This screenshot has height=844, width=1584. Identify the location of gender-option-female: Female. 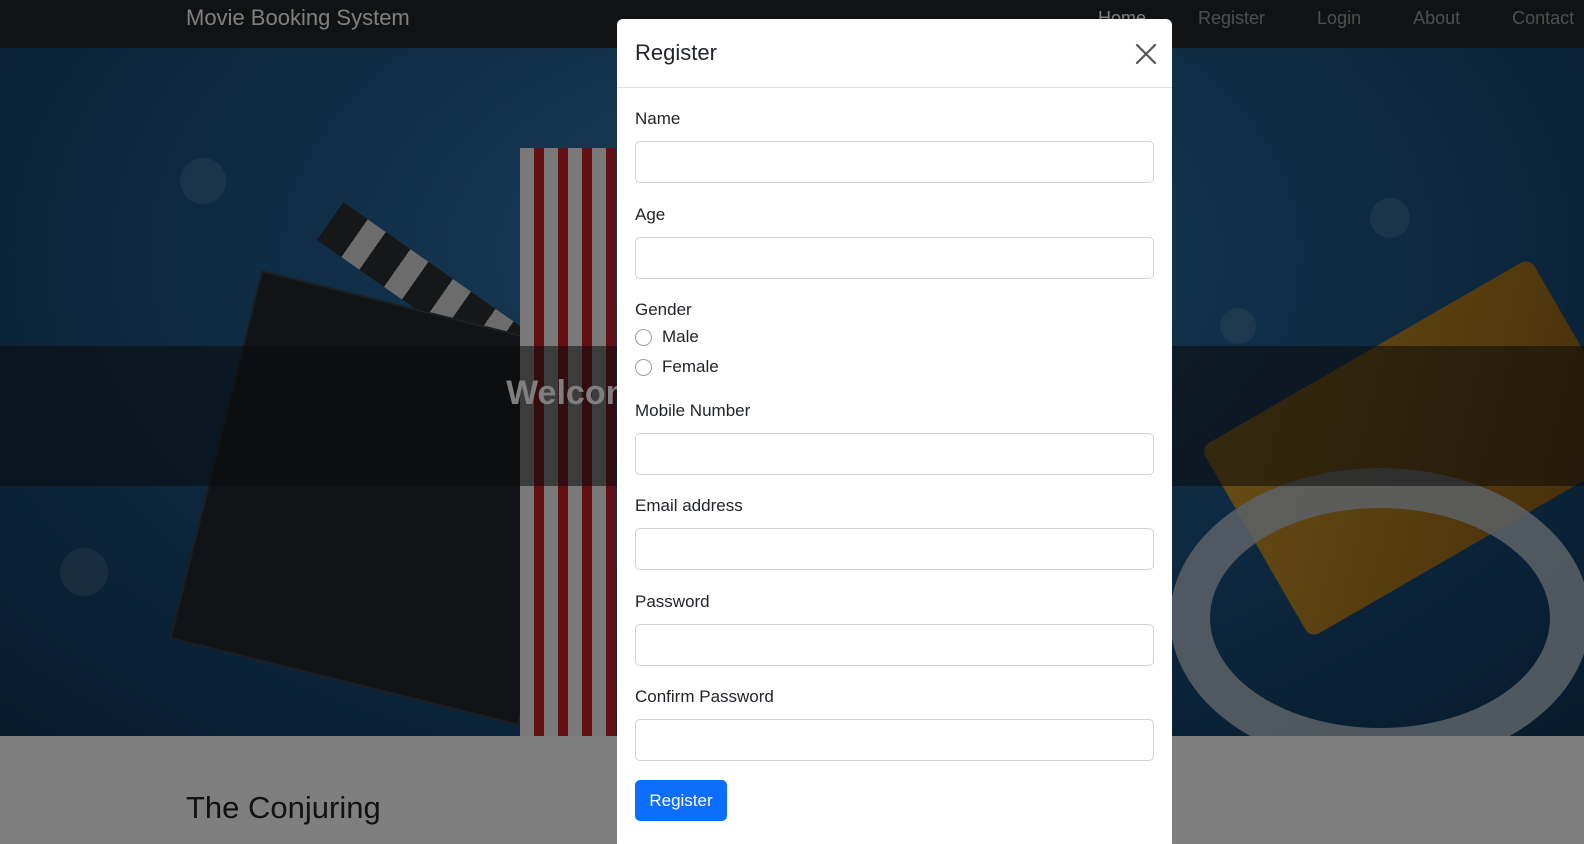
(677, 367).